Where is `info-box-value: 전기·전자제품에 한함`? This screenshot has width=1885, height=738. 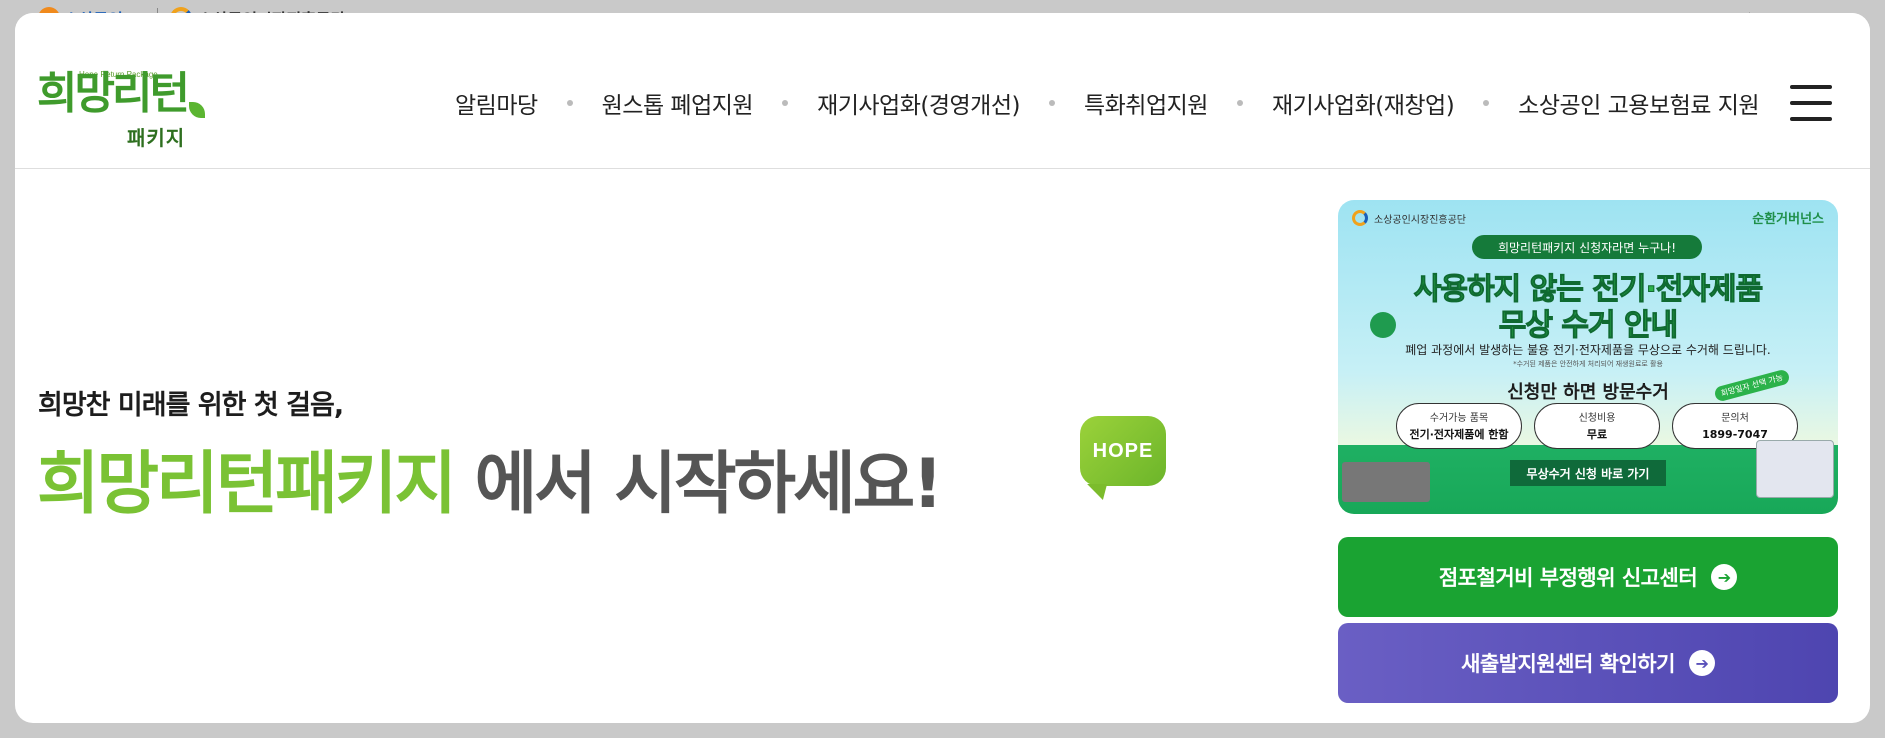 info-box-value: 전기·전자제품에 한함 is located at coordinates (1459, 434).